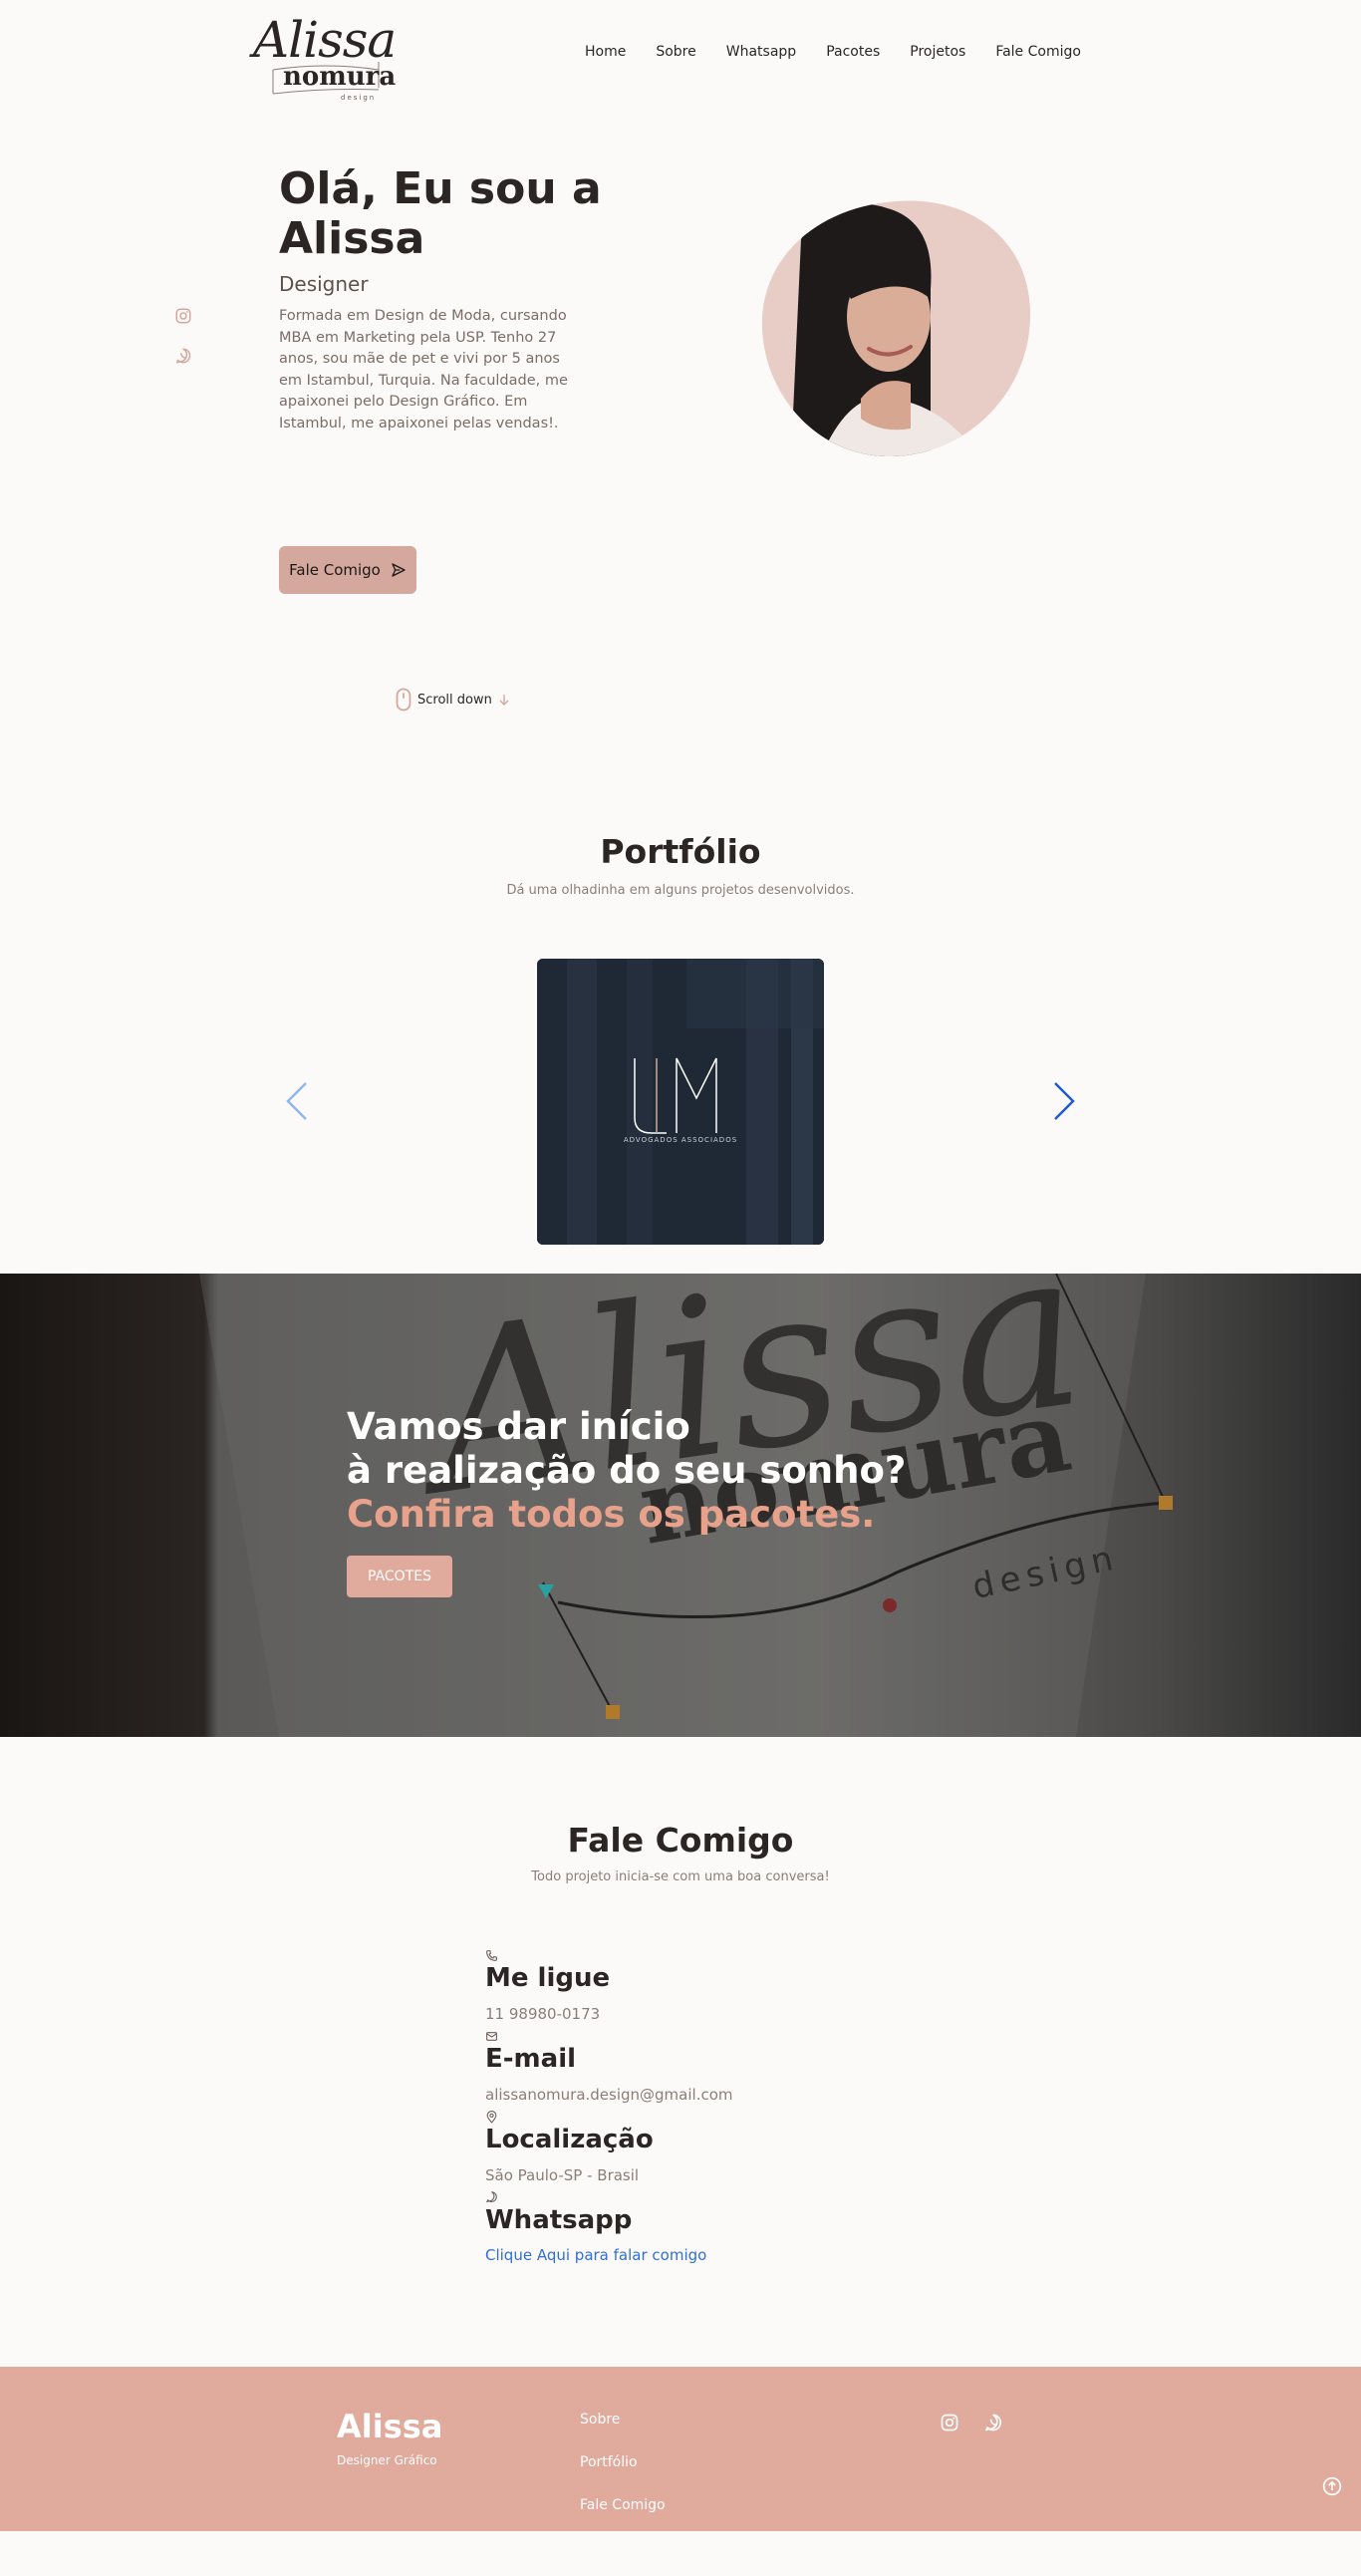  What do you see at coordinates (680, 2449) in the screenshot?
I see `footer` at bounding box center [680, 2449].